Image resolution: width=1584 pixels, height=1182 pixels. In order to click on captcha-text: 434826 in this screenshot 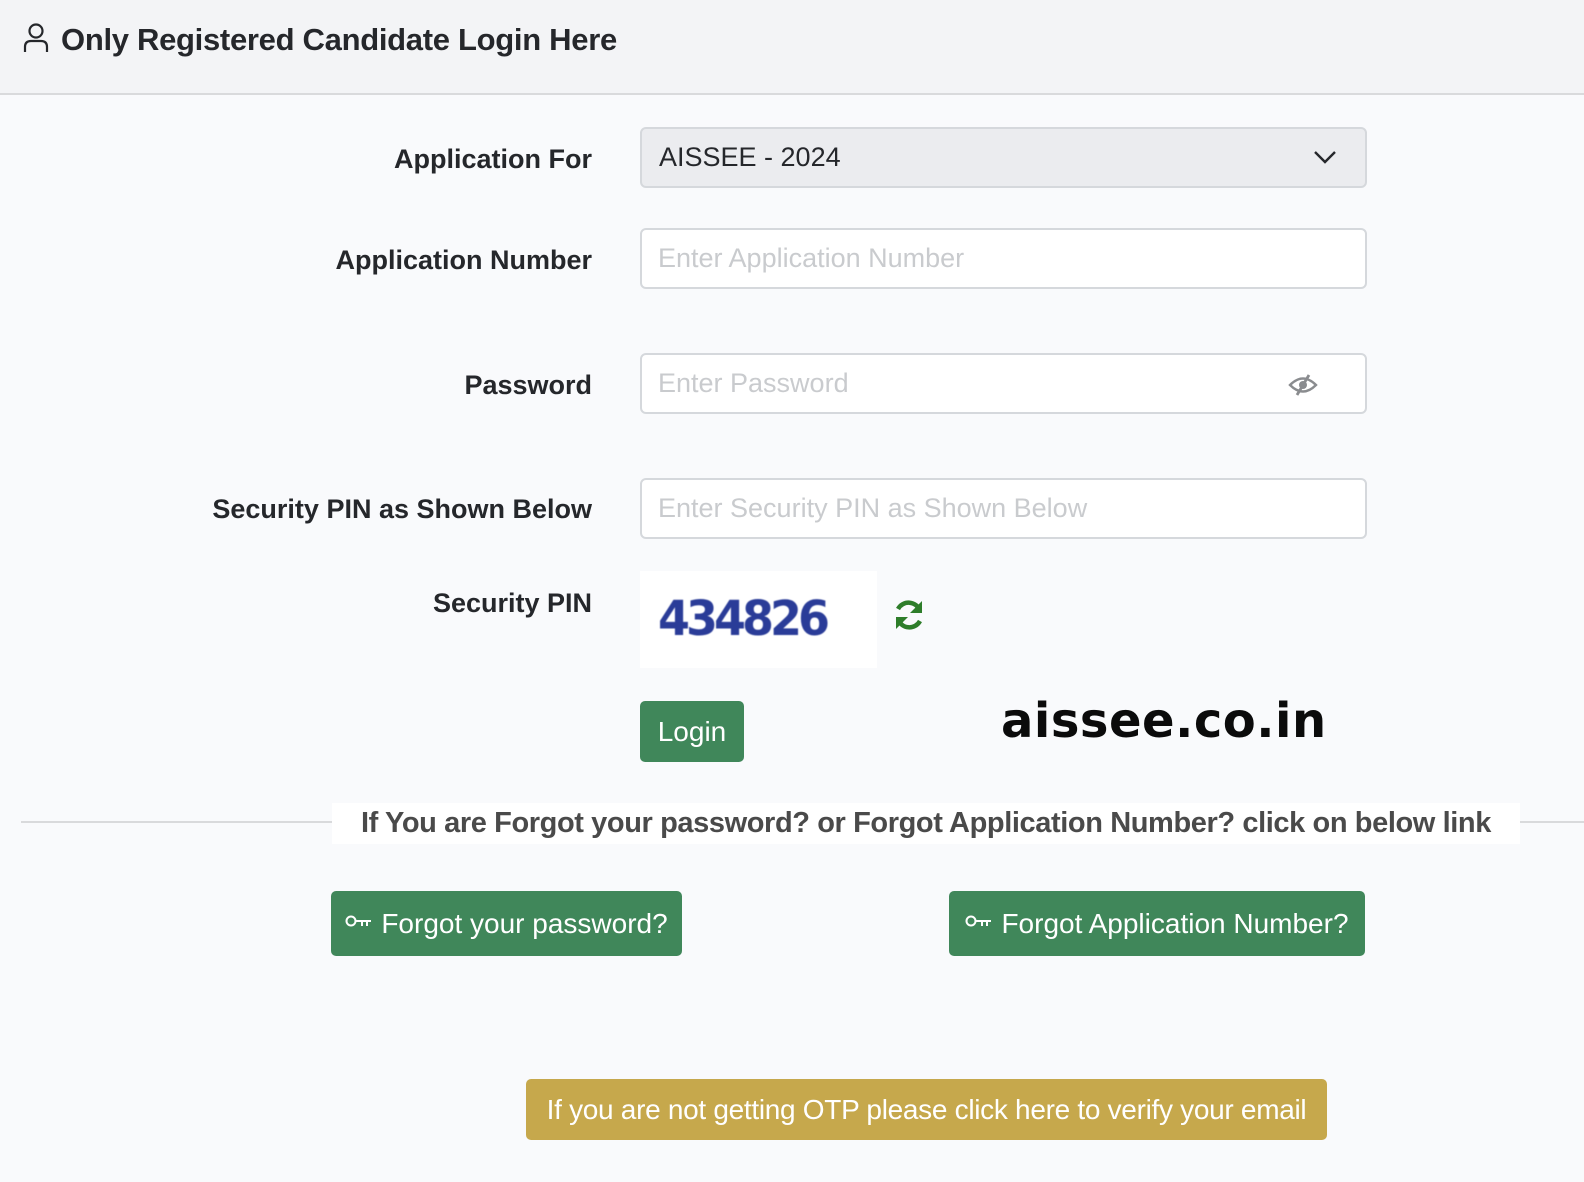, I will do `click(744, 618)`.